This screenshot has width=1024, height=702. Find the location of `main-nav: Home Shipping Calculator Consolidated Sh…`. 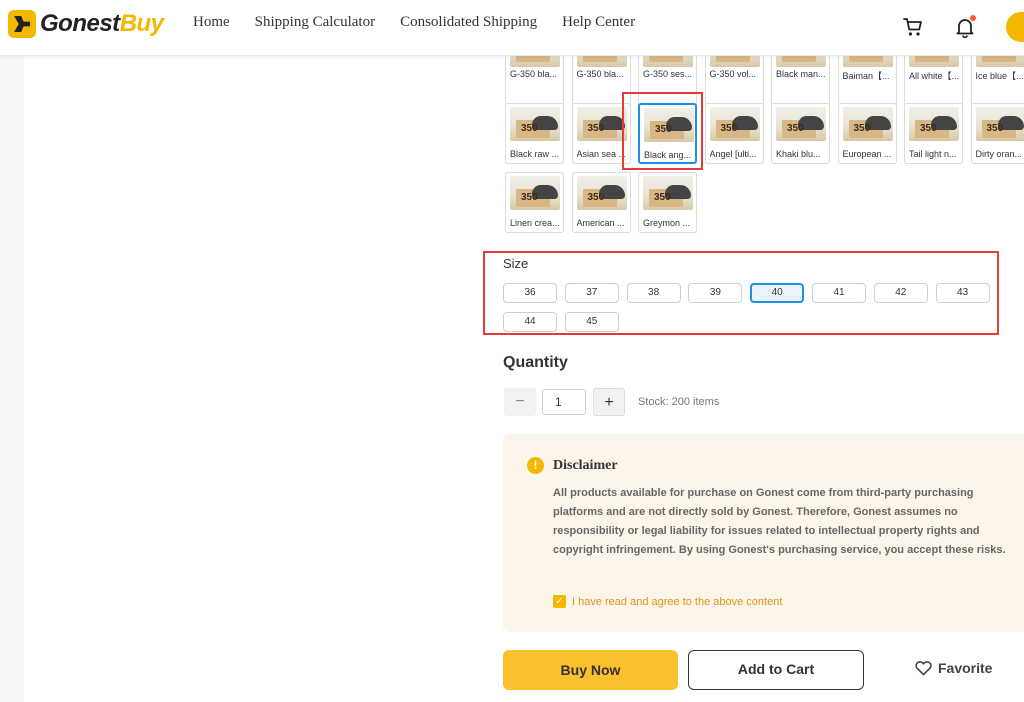

main-nav: Home Shipping Calculator Consolidated Sh… is located at coordinates (414, 22).